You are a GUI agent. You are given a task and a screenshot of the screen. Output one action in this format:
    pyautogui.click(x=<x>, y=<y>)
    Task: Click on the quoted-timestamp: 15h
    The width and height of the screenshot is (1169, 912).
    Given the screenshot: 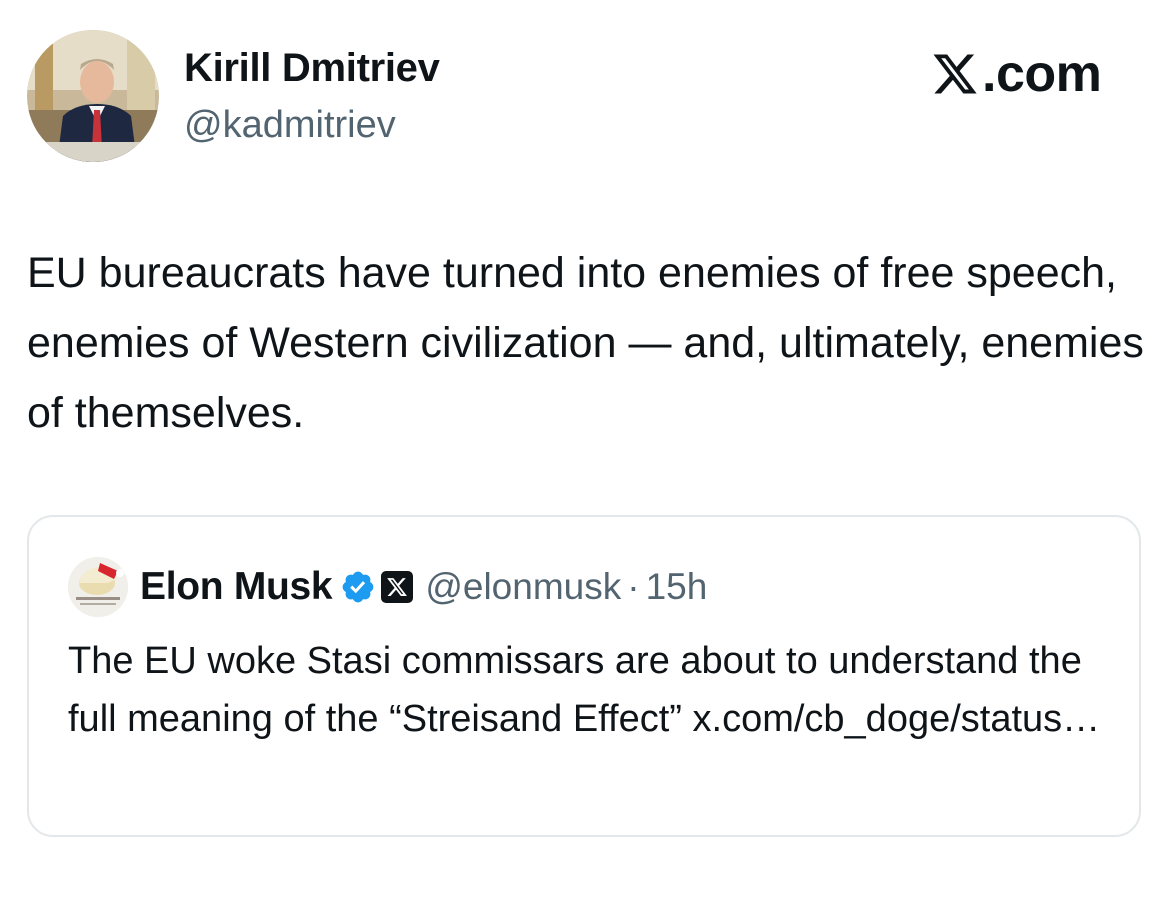 What is the action you would take?
    pyautogui.click(x=677, y=587)
    